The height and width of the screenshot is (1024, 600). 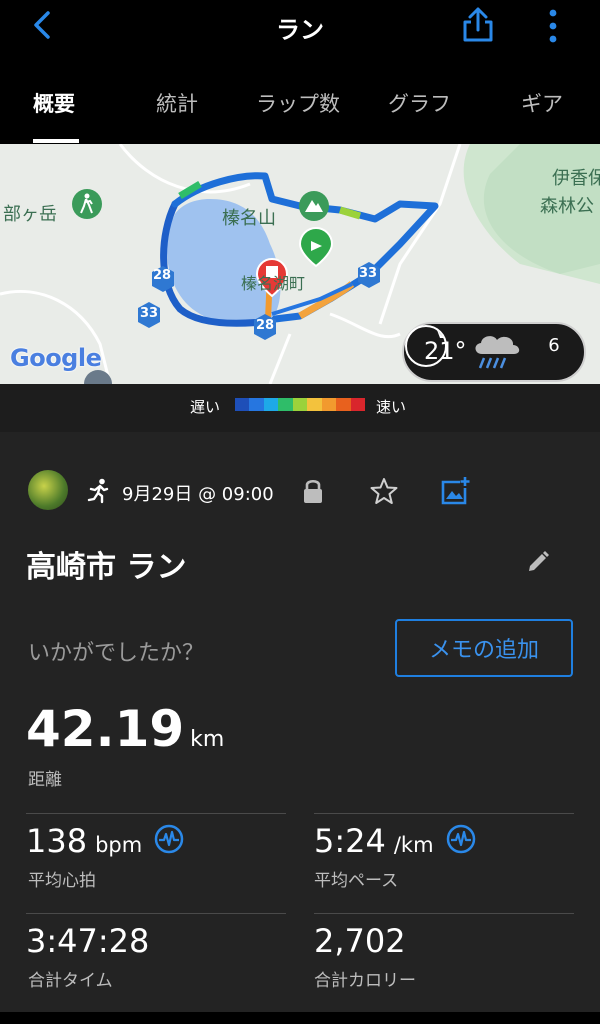 What do you see at coordinates (484, 648) in the screenshot?
I see `add-memo-button: メモの追加` at bounding box center [484, 648].